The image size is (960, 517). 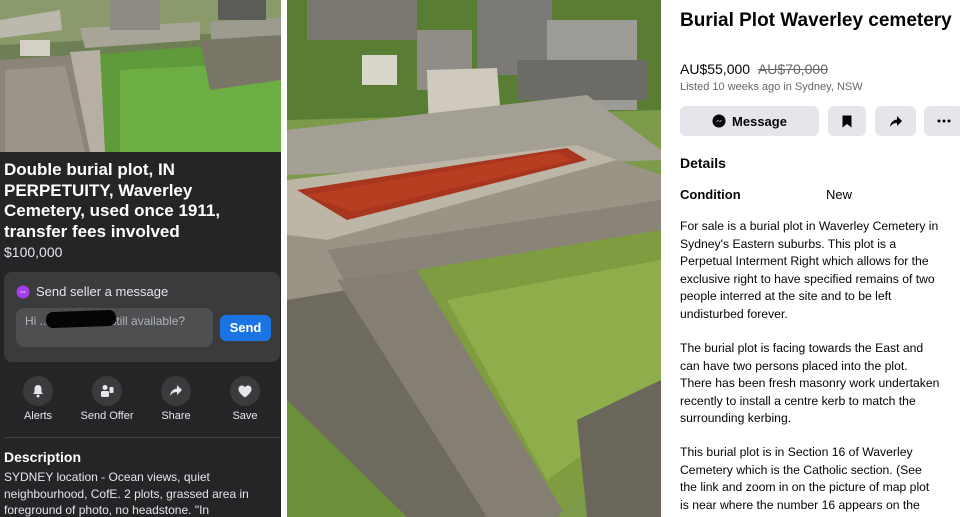 What do you see at coordinates (771, 87) in the screenshot?
I see `listed-info: Listed 10 weeks ago in Sydney, NSW` at bounding box center [771, 87].